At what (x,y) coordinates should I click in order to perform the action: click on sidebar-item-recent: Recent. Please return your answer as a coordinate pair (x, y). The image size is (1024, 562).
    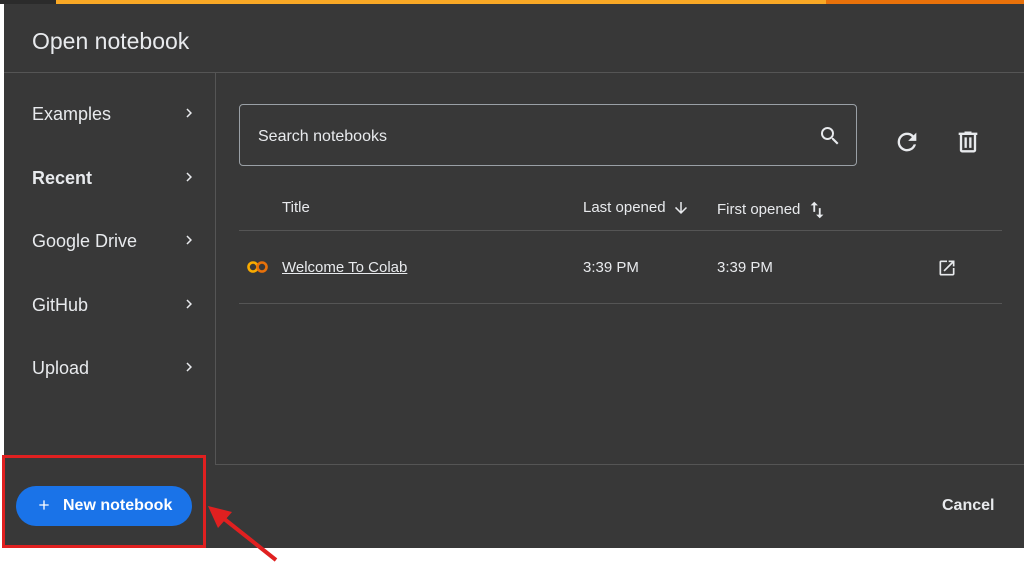
    Looking at the image, I should click on (109, 178).